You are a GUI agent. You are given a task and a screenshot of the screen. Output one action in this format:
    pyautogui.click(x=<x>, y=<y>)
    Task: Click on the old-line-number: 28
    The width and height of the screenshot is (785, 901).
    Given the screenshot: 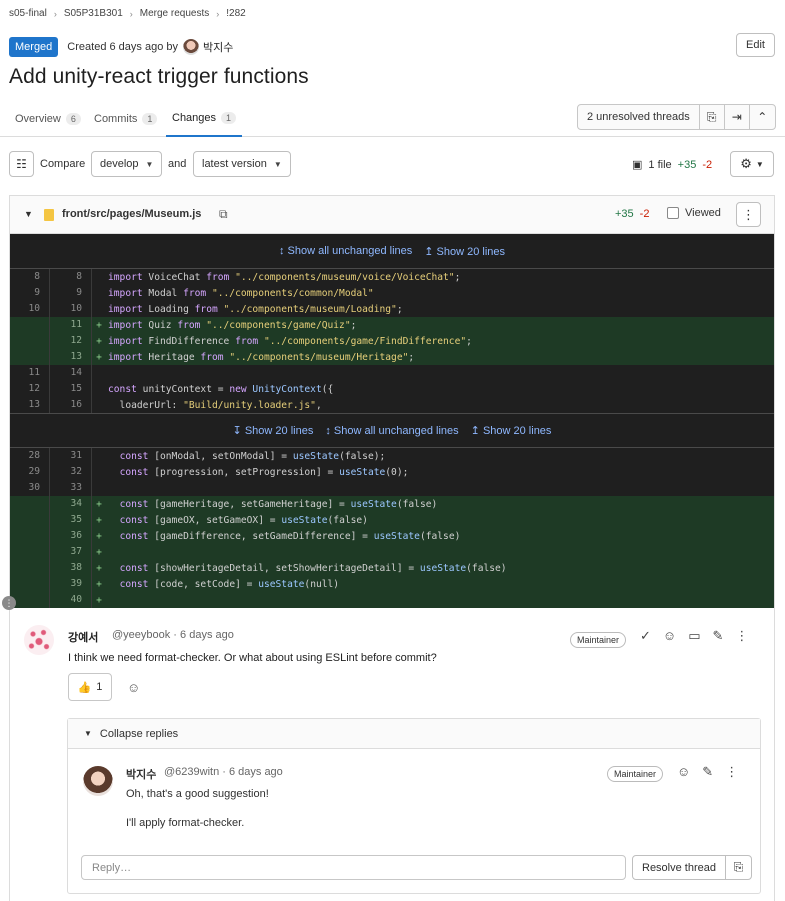 What is the action you would take?
    pyautogui.click(x=30, y=456)
    